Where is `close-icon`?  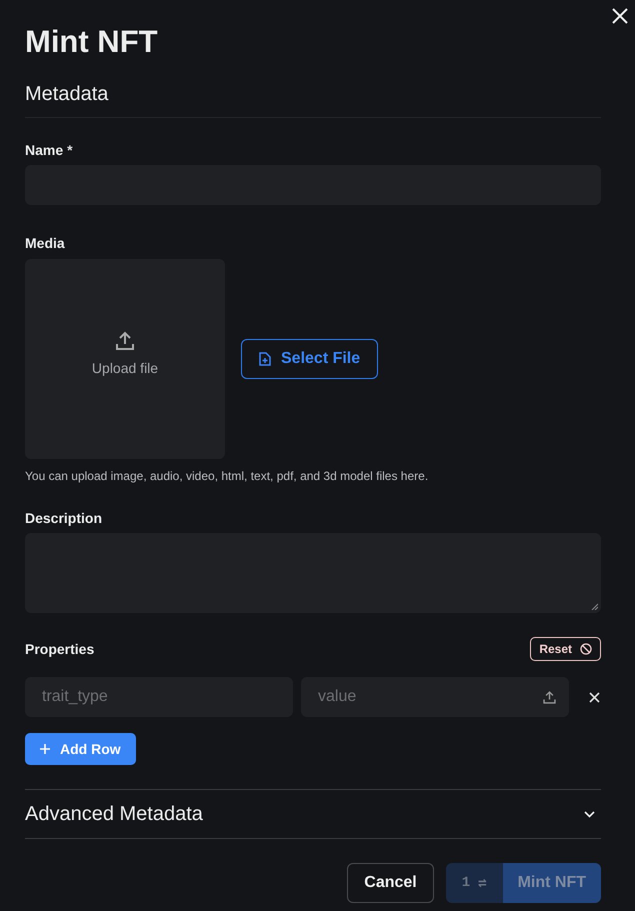
close-icon is located at coordinates (620, 16).